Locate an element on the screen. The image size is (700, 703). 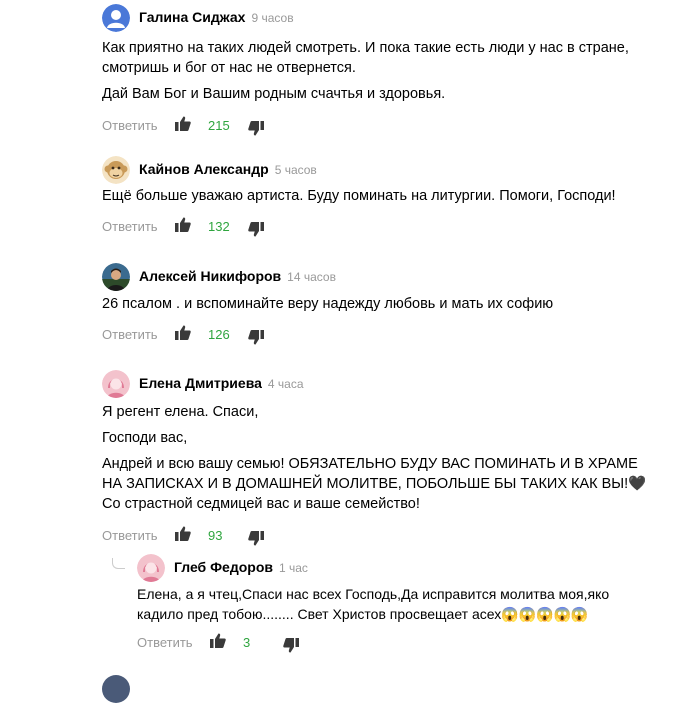
comment-header: Глеб Федоров 1 час is located at coordinates (417, 568).